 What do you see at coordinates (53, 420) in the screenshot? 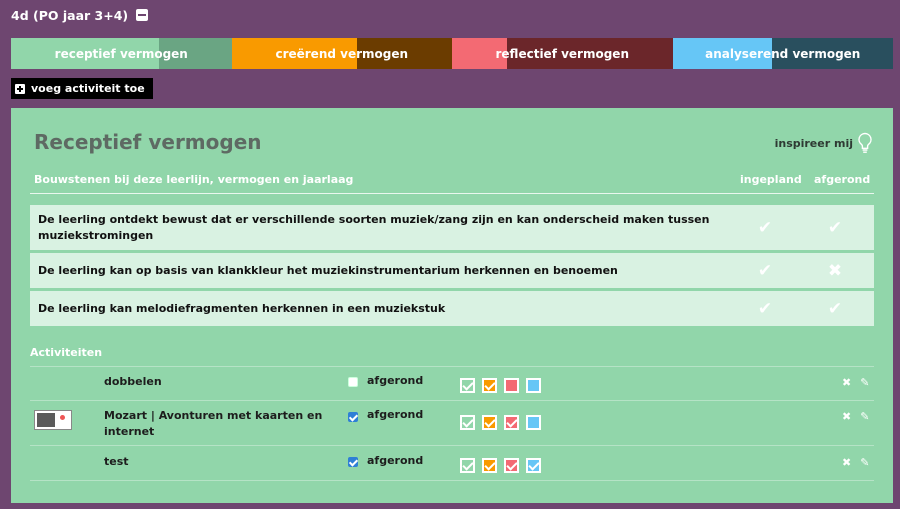
I see `activity-thumbnail` at bounding box center [53, 420].